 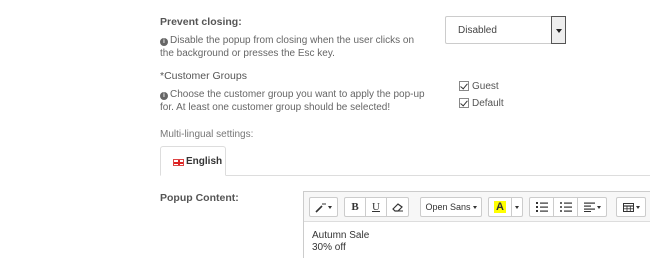 I want to click on align-button, so click(x=592, y=207).